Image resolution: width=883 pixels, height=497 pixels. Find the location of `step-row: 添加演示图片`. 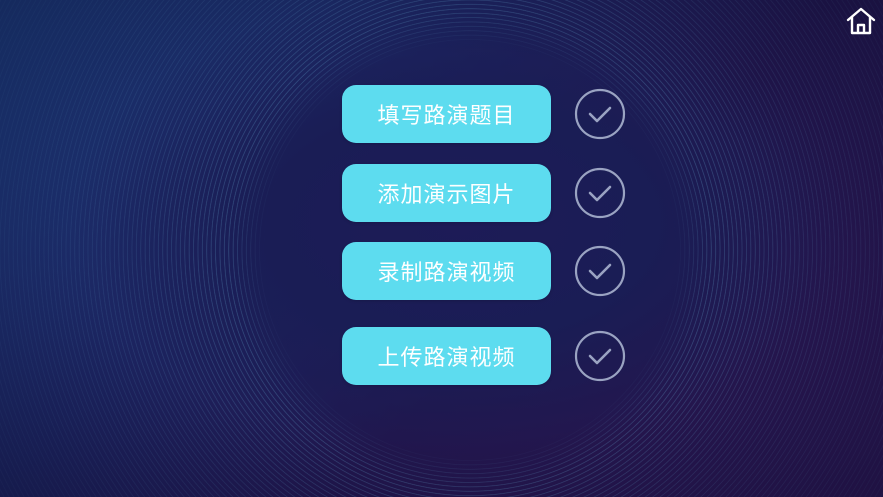

step-row: 添加演示图片 is located at coordinates (487, 193).